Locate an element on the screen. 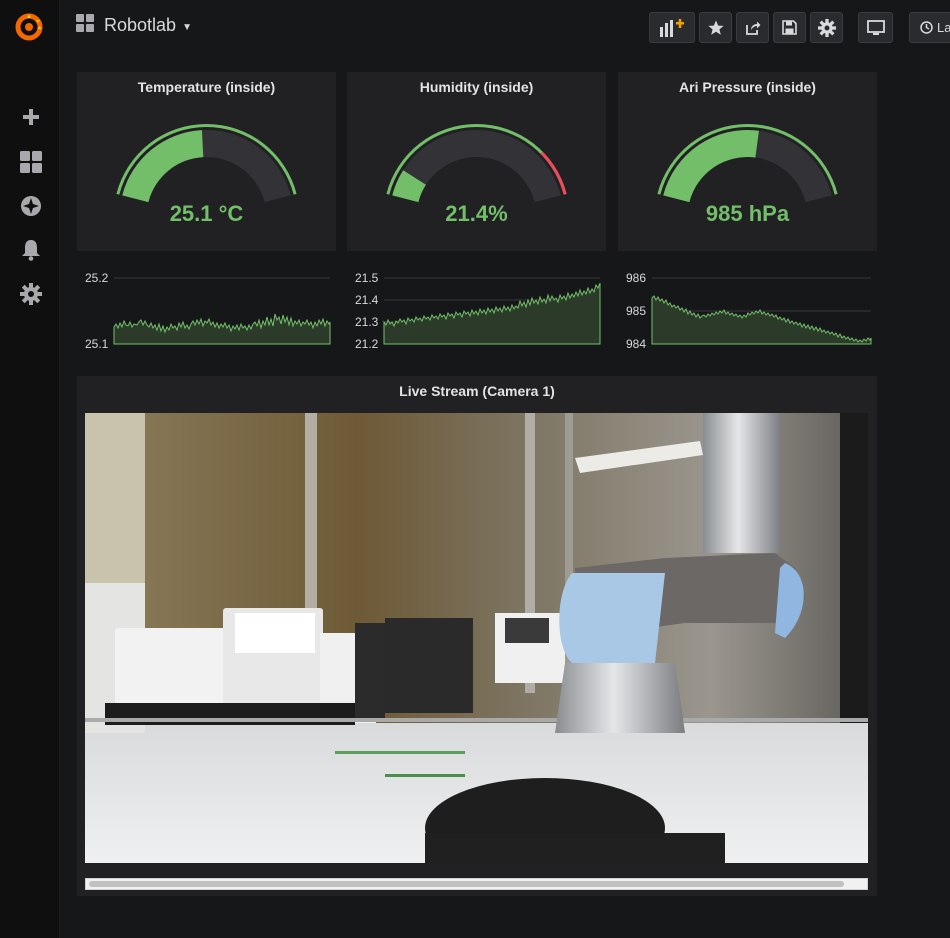  save-button is located at coordinates (789, 27).